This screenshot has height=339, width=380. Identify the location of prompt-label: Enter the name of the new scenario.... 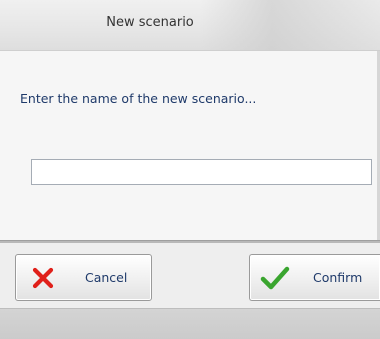
(138, 98).